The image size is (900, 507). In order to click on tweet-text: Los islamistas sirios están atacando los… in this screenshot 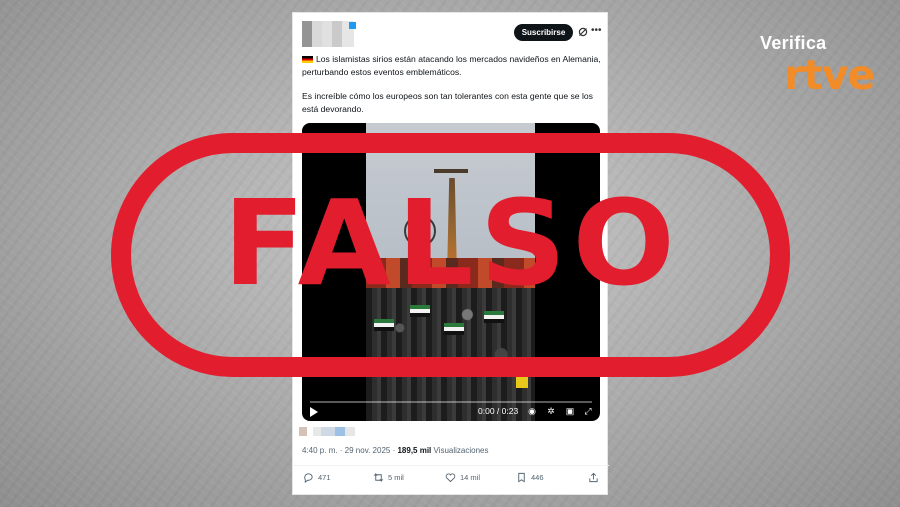, I will do `click(452, 90)`.